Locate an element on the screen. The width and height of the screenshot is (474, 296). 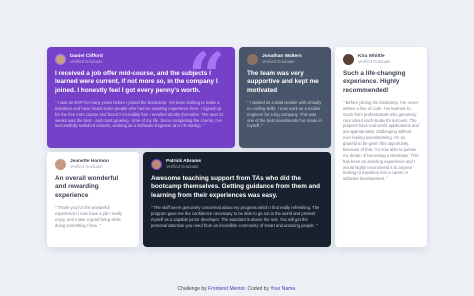
author-info: Kira Whittle Verified Graduate is located at coordinates (381, 59).